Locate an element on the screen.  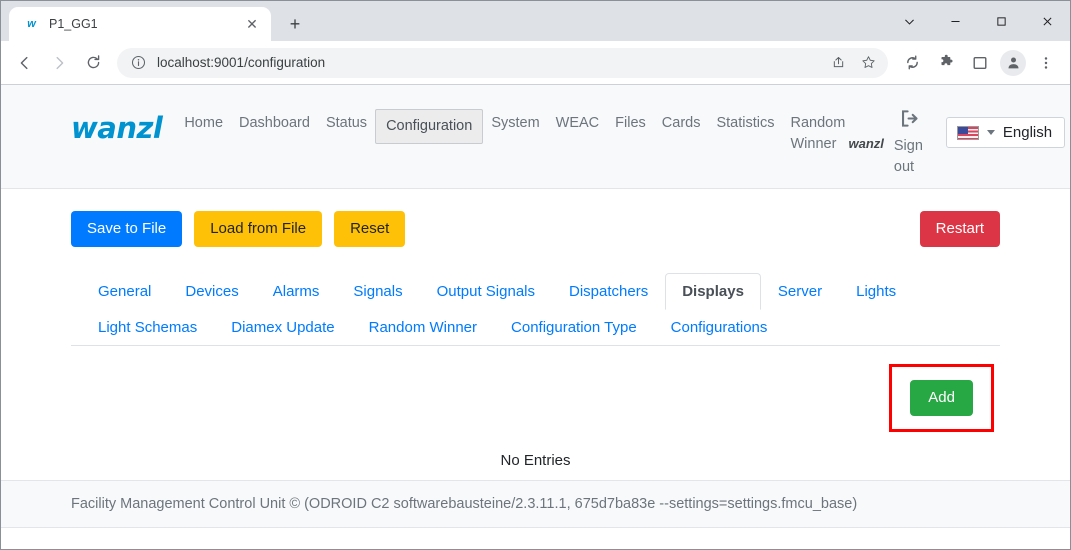
nav-item-weac: WEAC is located at coordinates (578, 123).